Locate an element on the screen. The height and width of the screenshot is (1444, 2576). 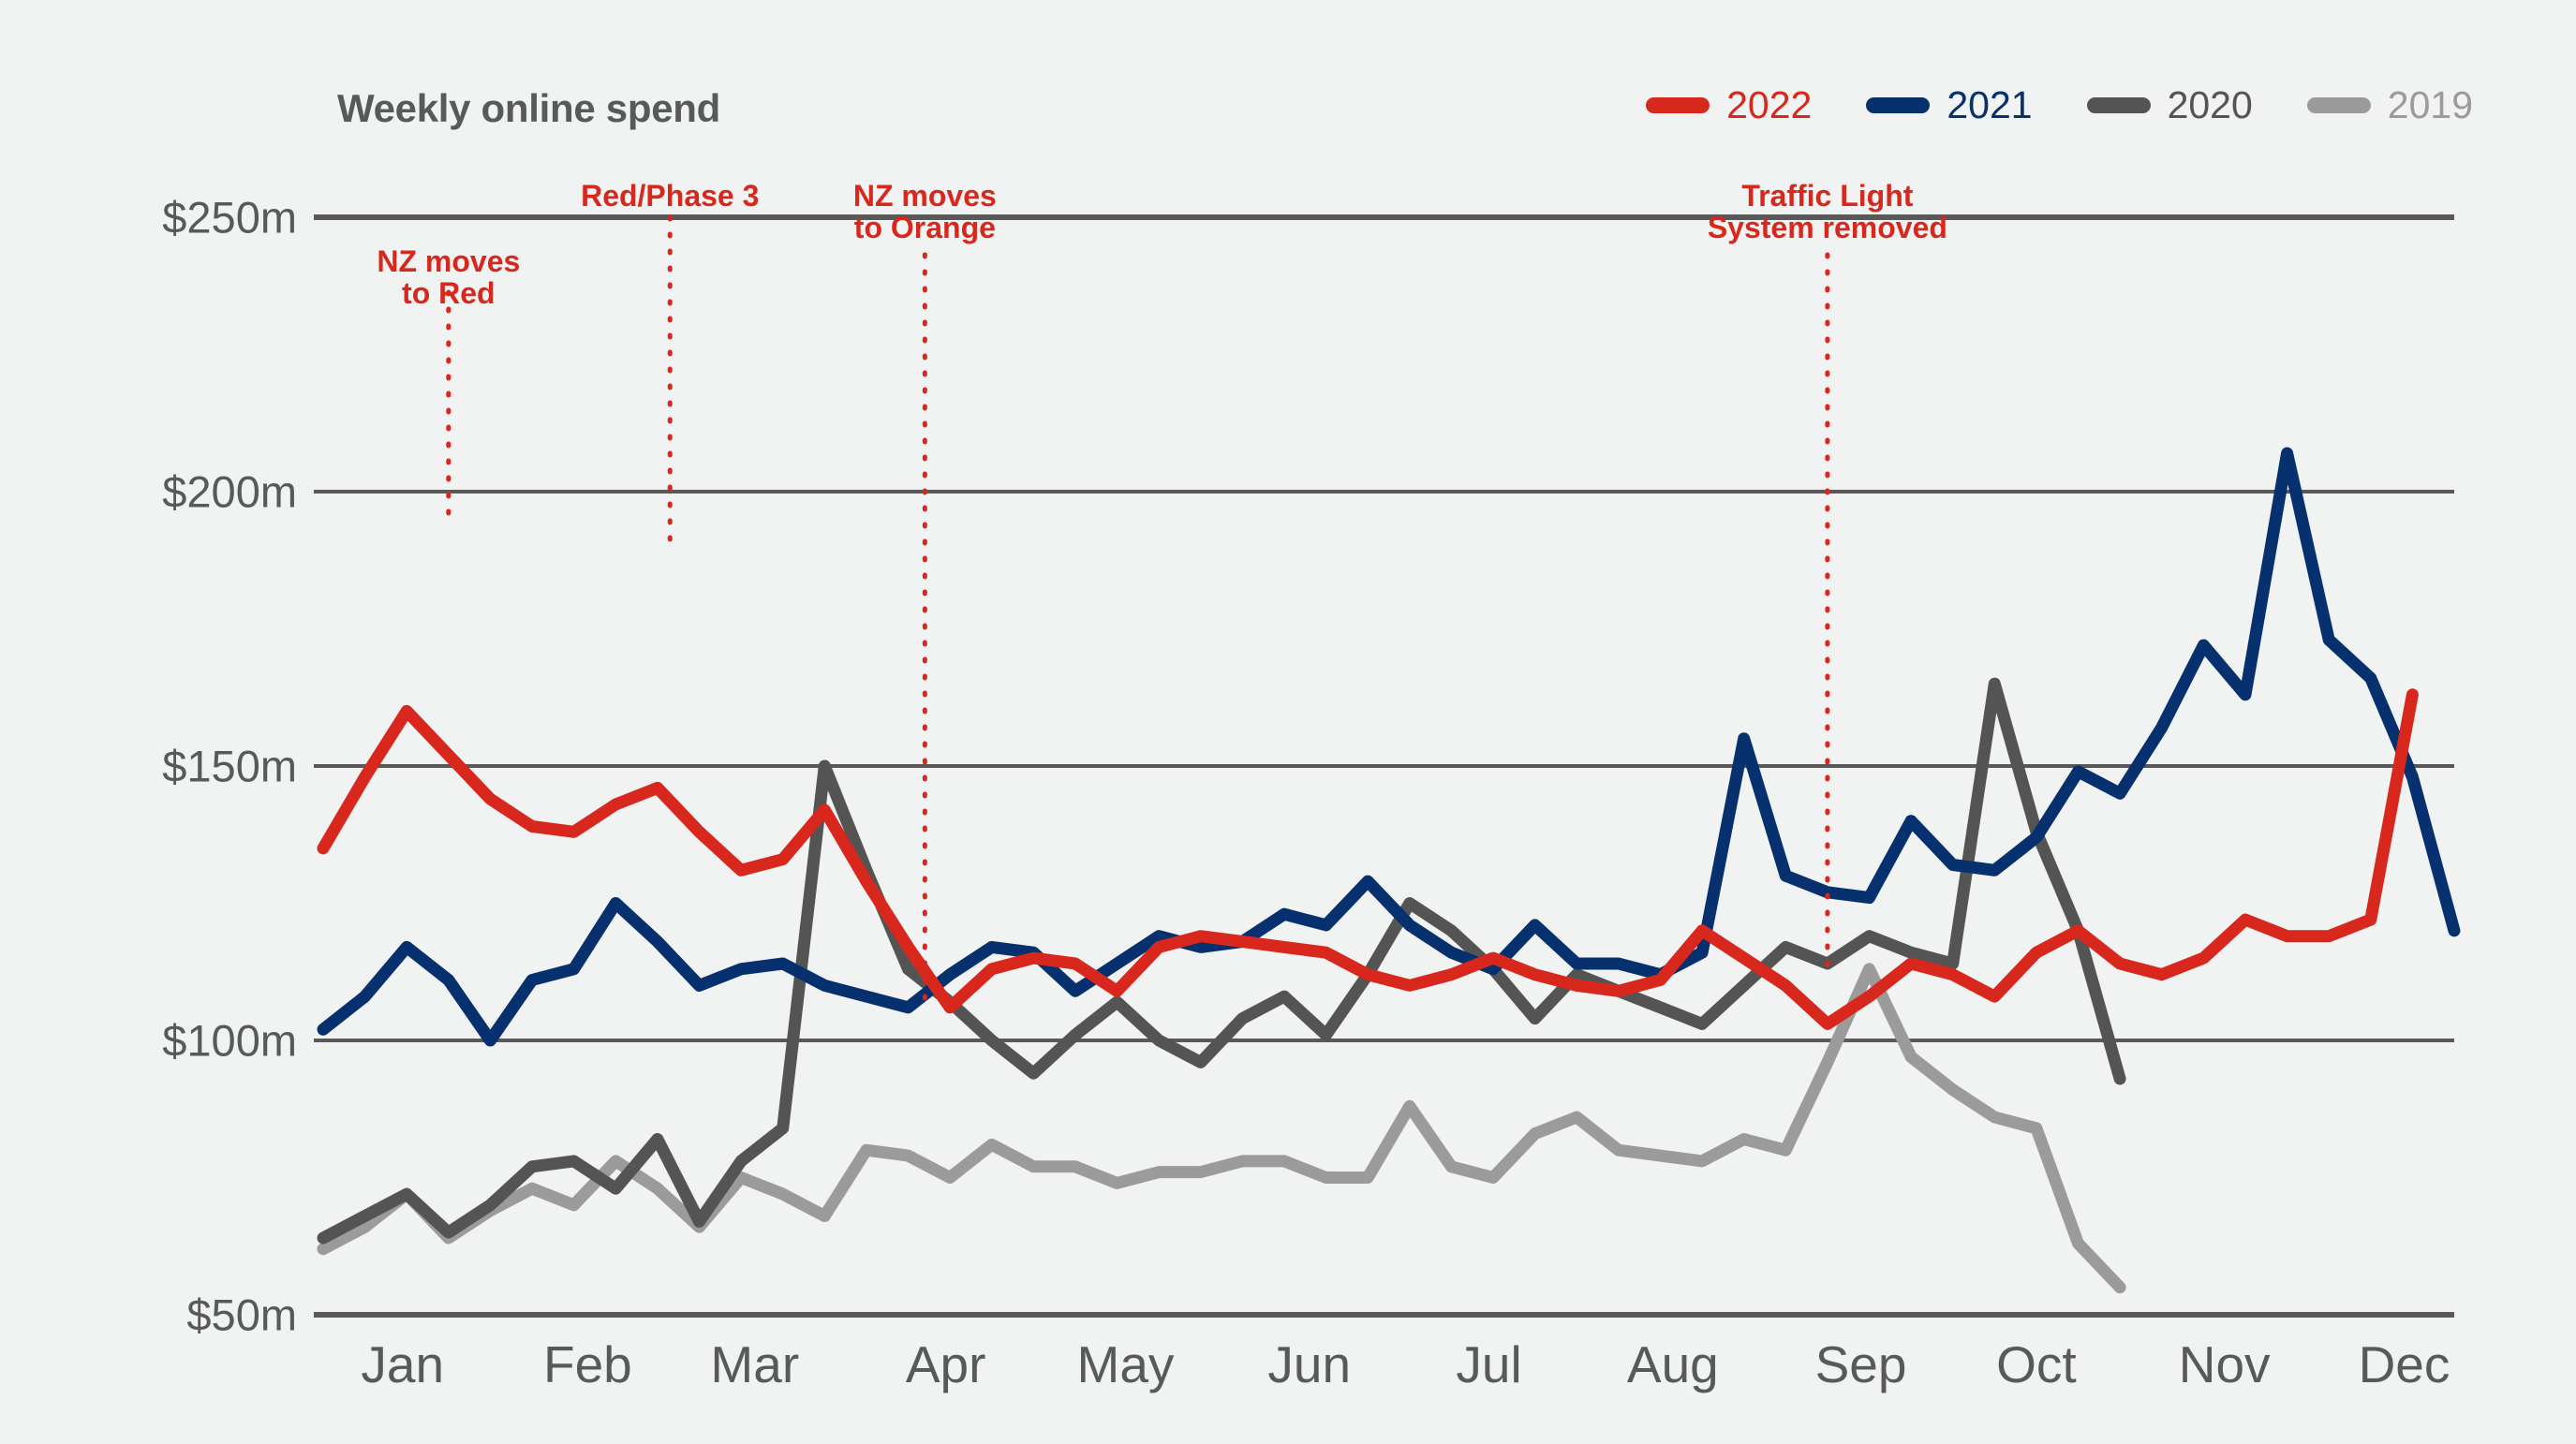
x-axis-tick-label: Nov is located at coordinates (2224, 1364).